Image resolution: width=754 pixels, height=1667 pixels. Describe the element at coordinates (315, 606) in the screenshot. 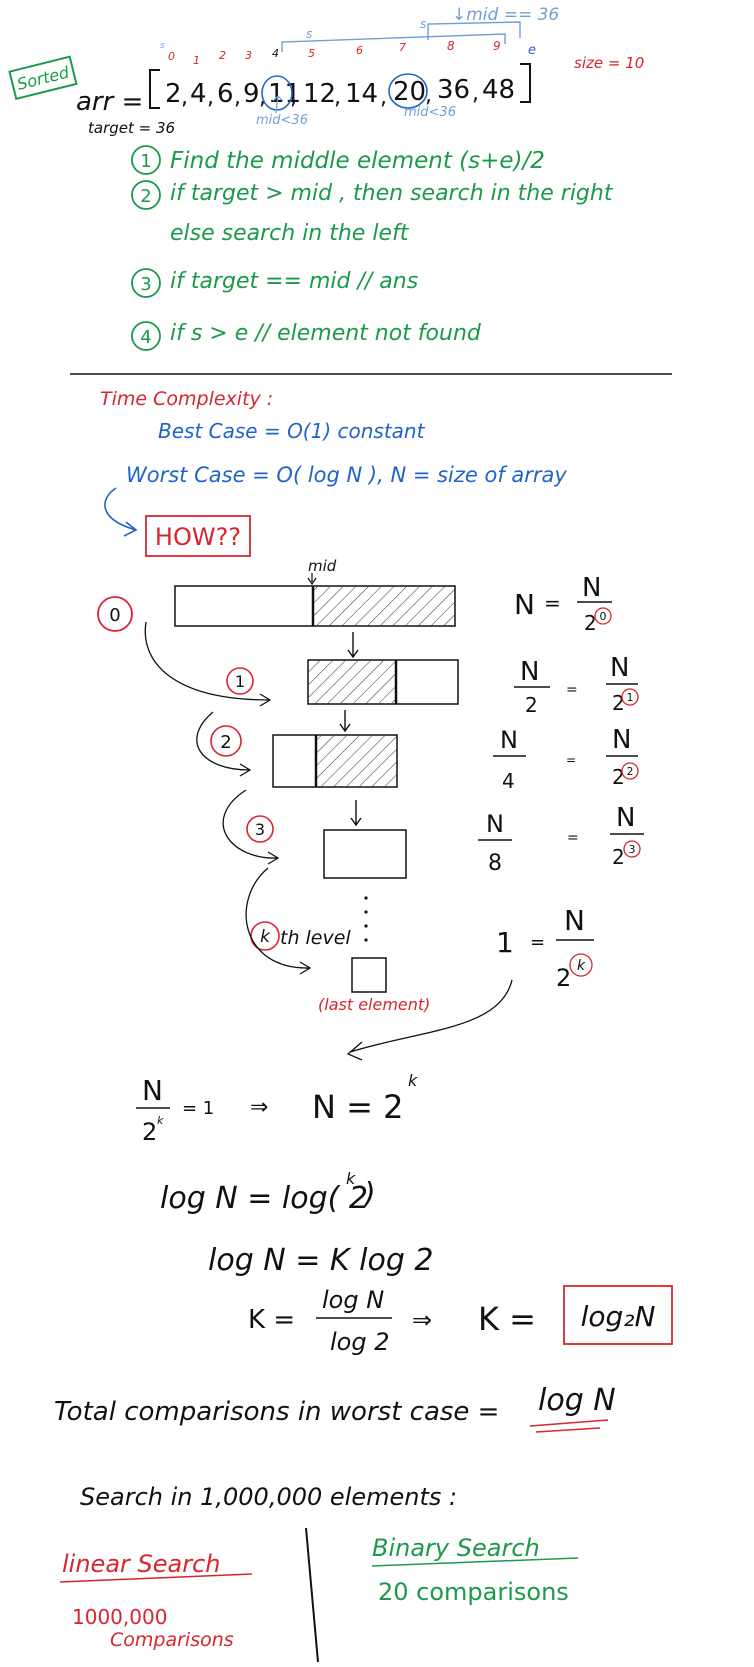

I see `level-0-array` at that location.